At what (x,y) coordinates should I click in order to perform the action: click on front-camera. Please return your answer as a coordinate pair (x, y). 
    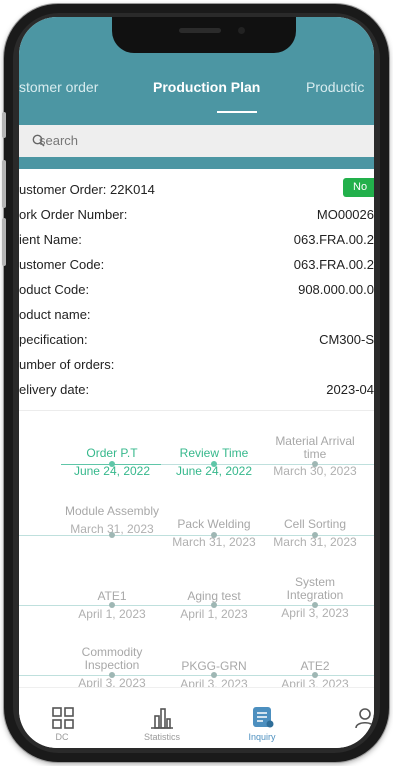
    Looking at the image, I should click on (241, 30).